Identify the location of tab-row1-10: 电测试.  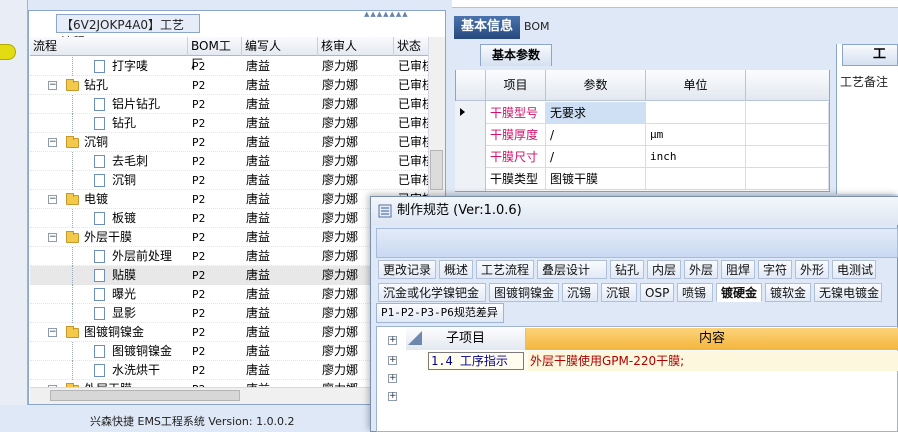
(854, 269).